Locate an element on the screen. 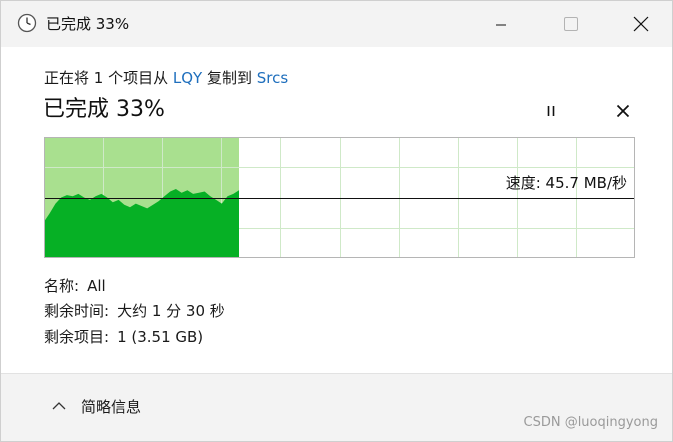 This screenshot has height=442, width=673. operation-prefix: 正在将 1 个项目从 is located at coordinates (108, 78).